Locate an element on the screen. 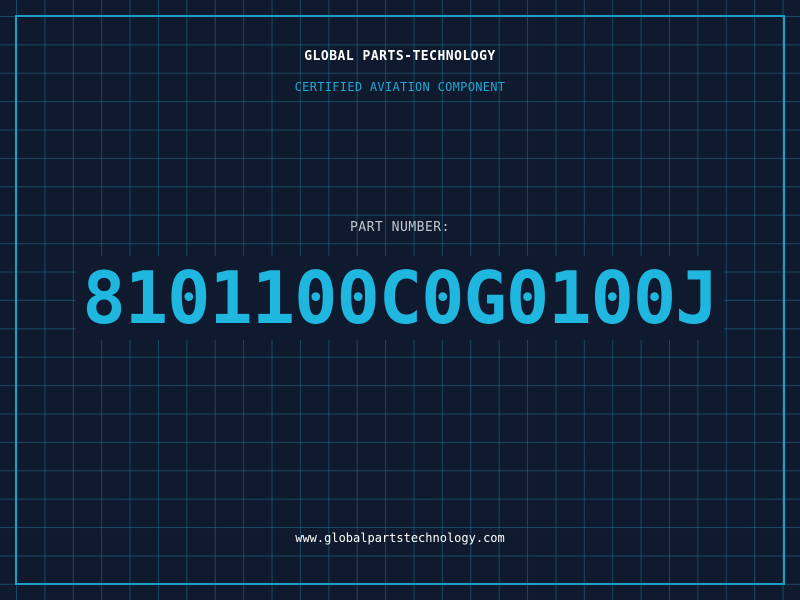  part-number-display: 8101100C0G0100J is located at coordinates (400, 298).